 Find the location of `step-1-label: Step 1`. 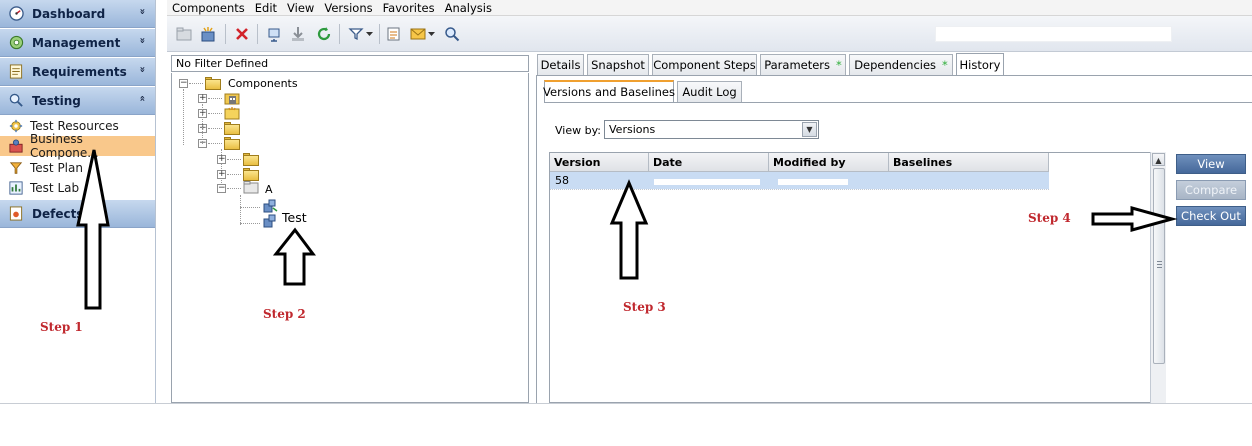

step-1-label: Step 1 is located at coordinates (61, 327).